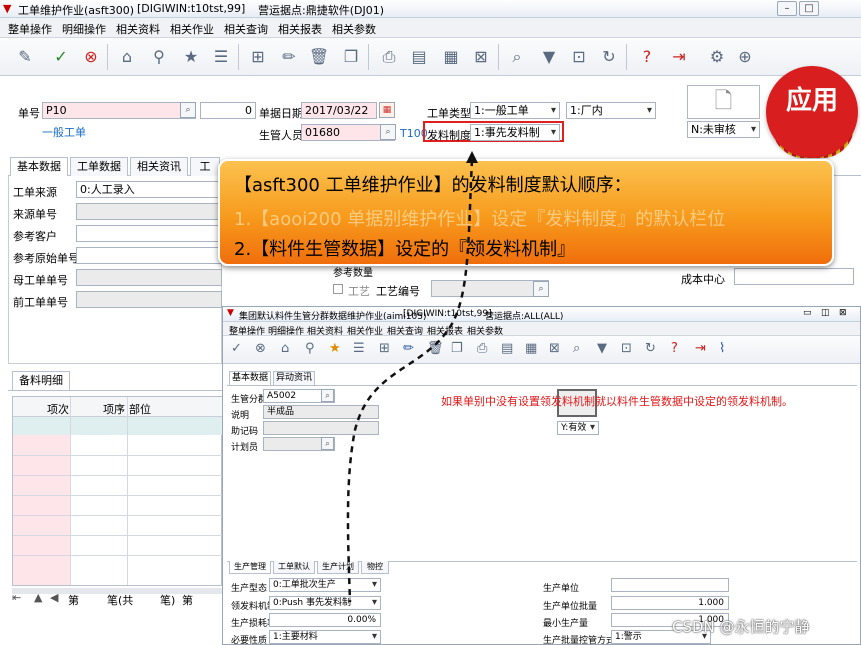  What do you see at coordinates (741, 627) in the screenshot?
I see `watermark: CSDN @永恒的宁静` at bounding box center [741, 627].